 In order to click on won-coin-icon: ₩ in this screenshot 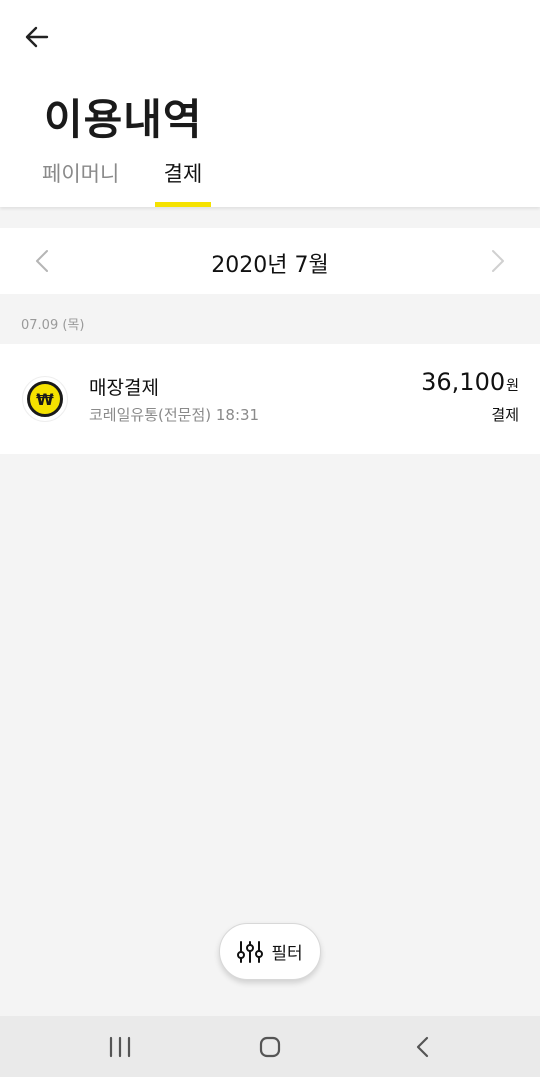, I will do `click(45, 399)`.